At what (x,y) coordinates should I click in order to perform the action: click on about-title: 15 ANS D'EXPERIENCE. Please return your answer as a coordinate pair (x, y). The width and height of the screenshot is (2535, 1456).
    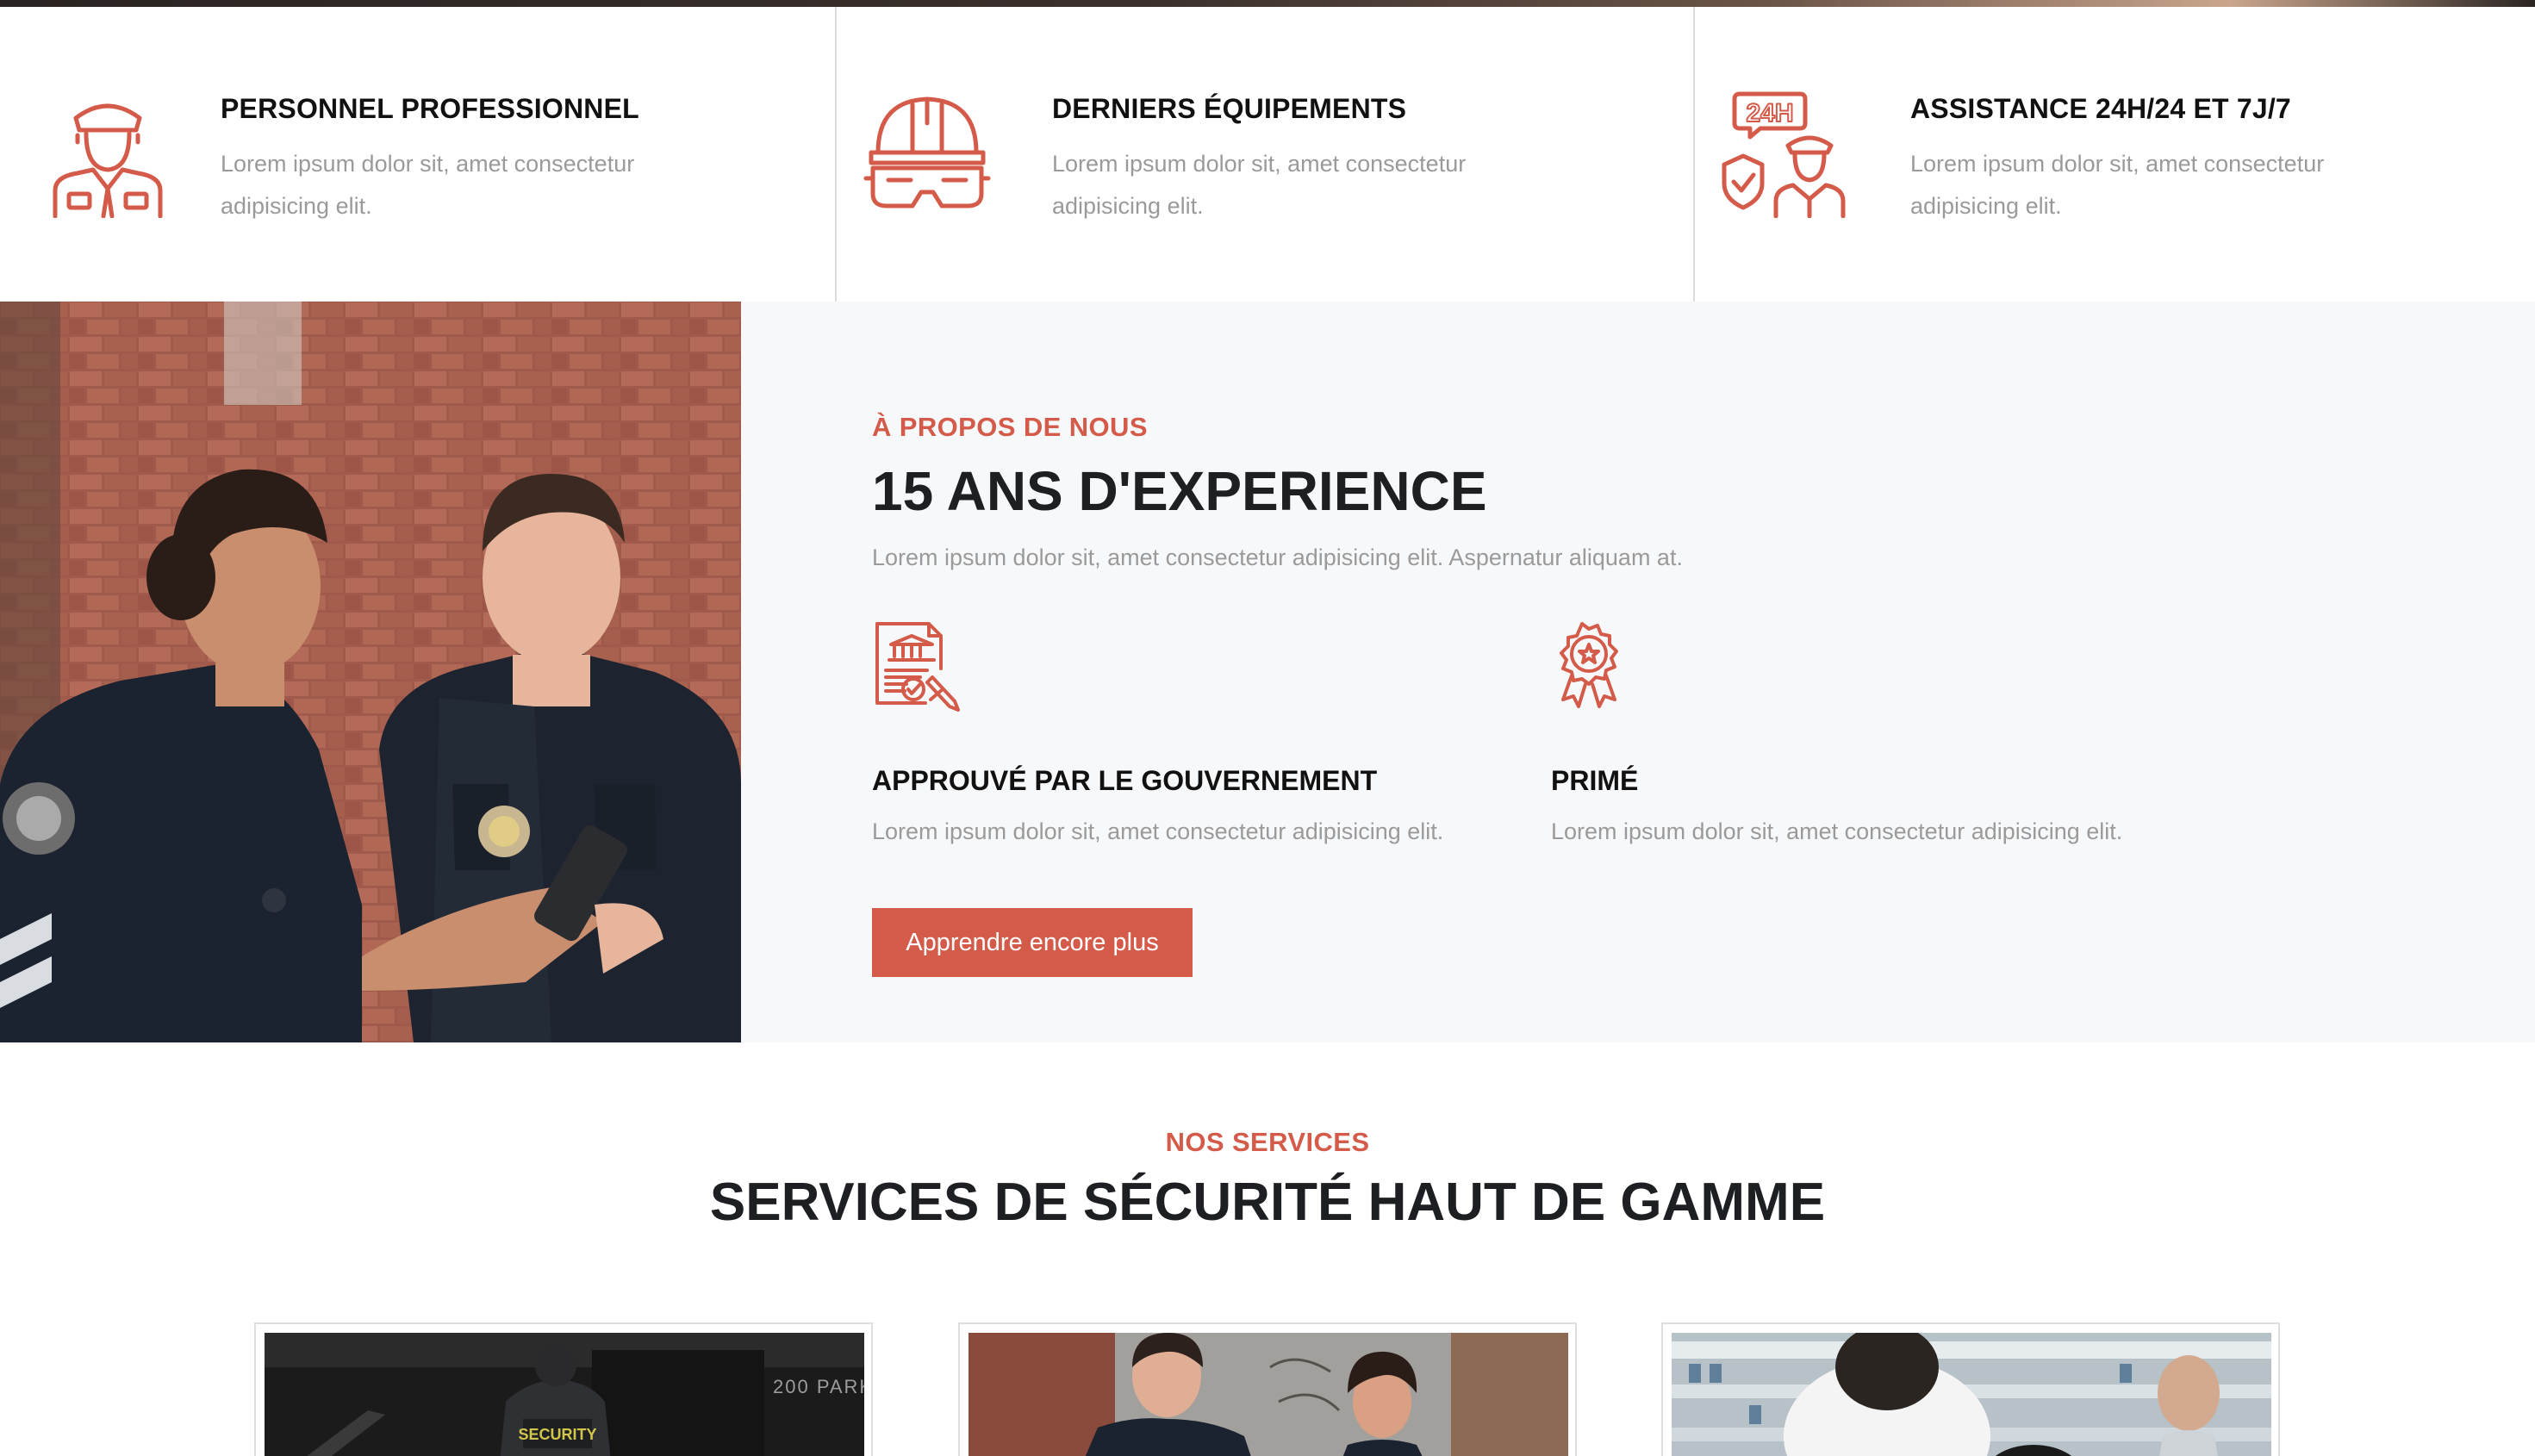
    Looking at the image, I should click on (1179, 491).